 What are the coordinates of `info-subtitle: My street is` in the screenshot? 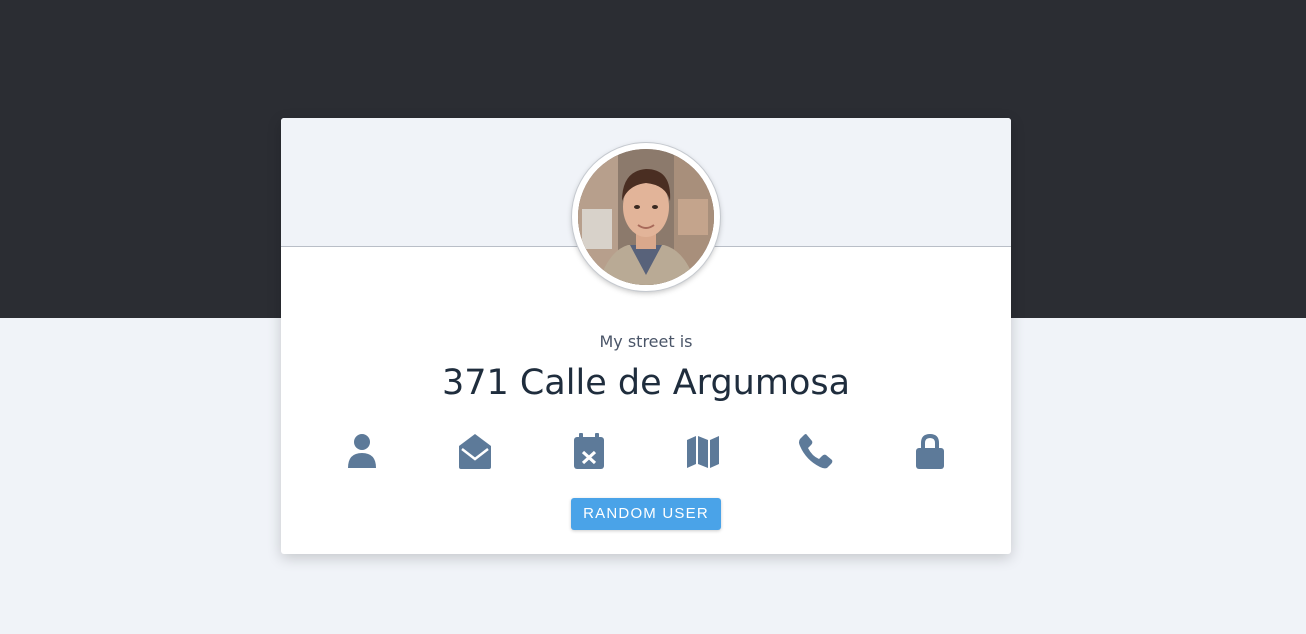 It's located at (646, 341).